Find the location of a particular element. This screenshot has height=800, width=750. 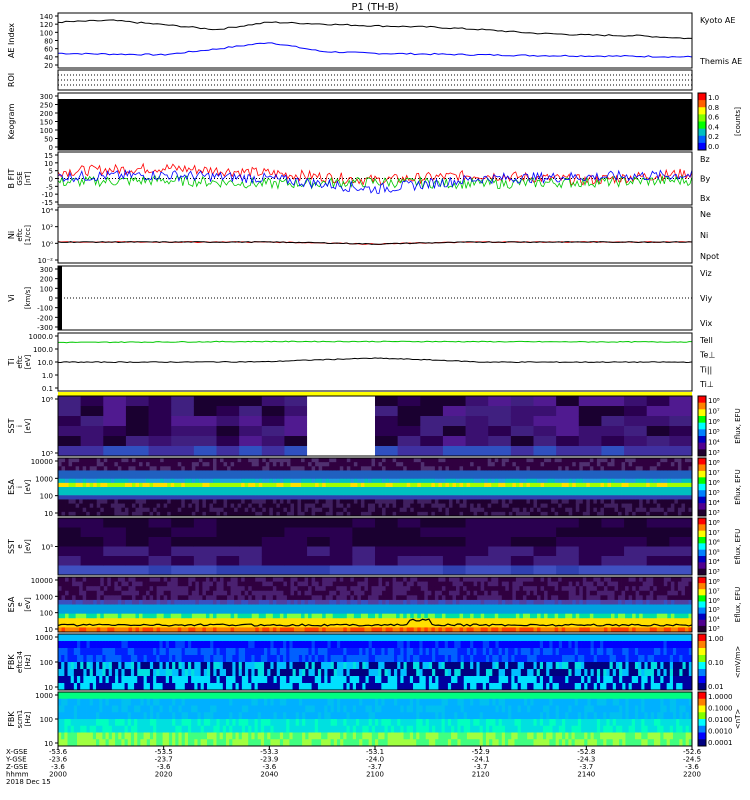

y-tick-label: 10⁶ is located at coordinates (47, 400).